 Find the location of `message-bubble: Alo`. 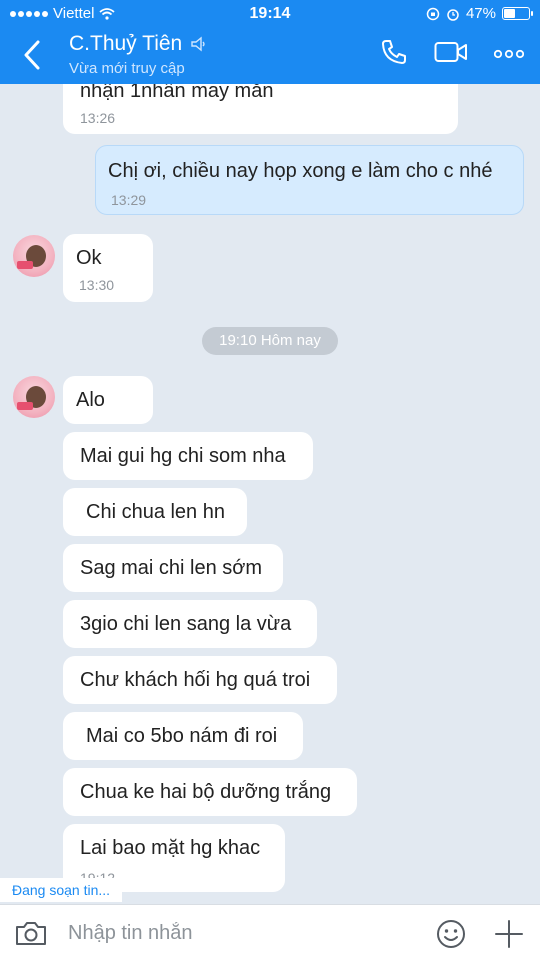

message-bubble: Alo is located at coordinates (108, 400).